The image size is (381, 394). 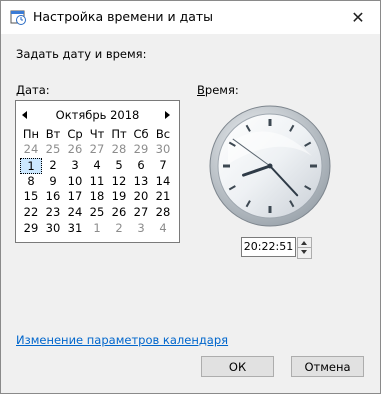 What do you see at coordinates (167, 115) in the screenshot?
I see `next-month-arrow-icon` at bounding box center [167, 115].